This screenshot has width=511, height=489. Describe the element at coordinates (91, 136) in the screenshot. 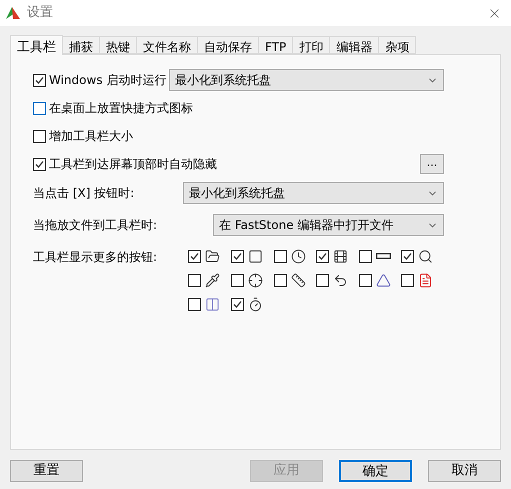

I see `option-label: 增加工具栏大小` at that location.